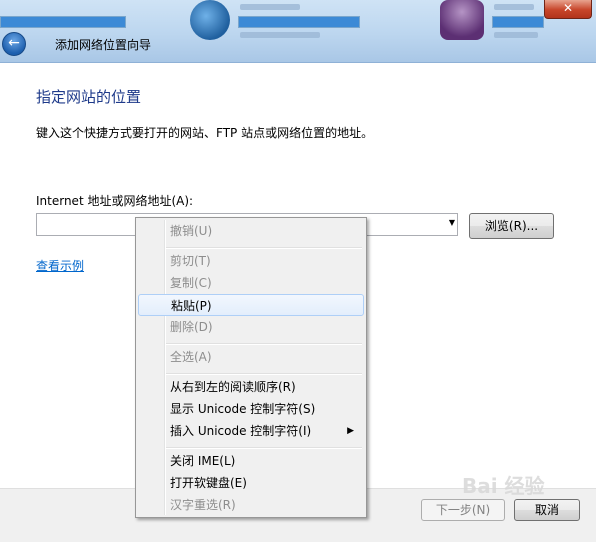 Image resolution: width=596 pixels, height=542 pixels. What do you see at coordinates (205, 133) in the screenshot?
I see `page-description: 键入这个快捷方式要打开的网站、FTP 站点或网络位置的地址。` at bounding box center [205, 133].